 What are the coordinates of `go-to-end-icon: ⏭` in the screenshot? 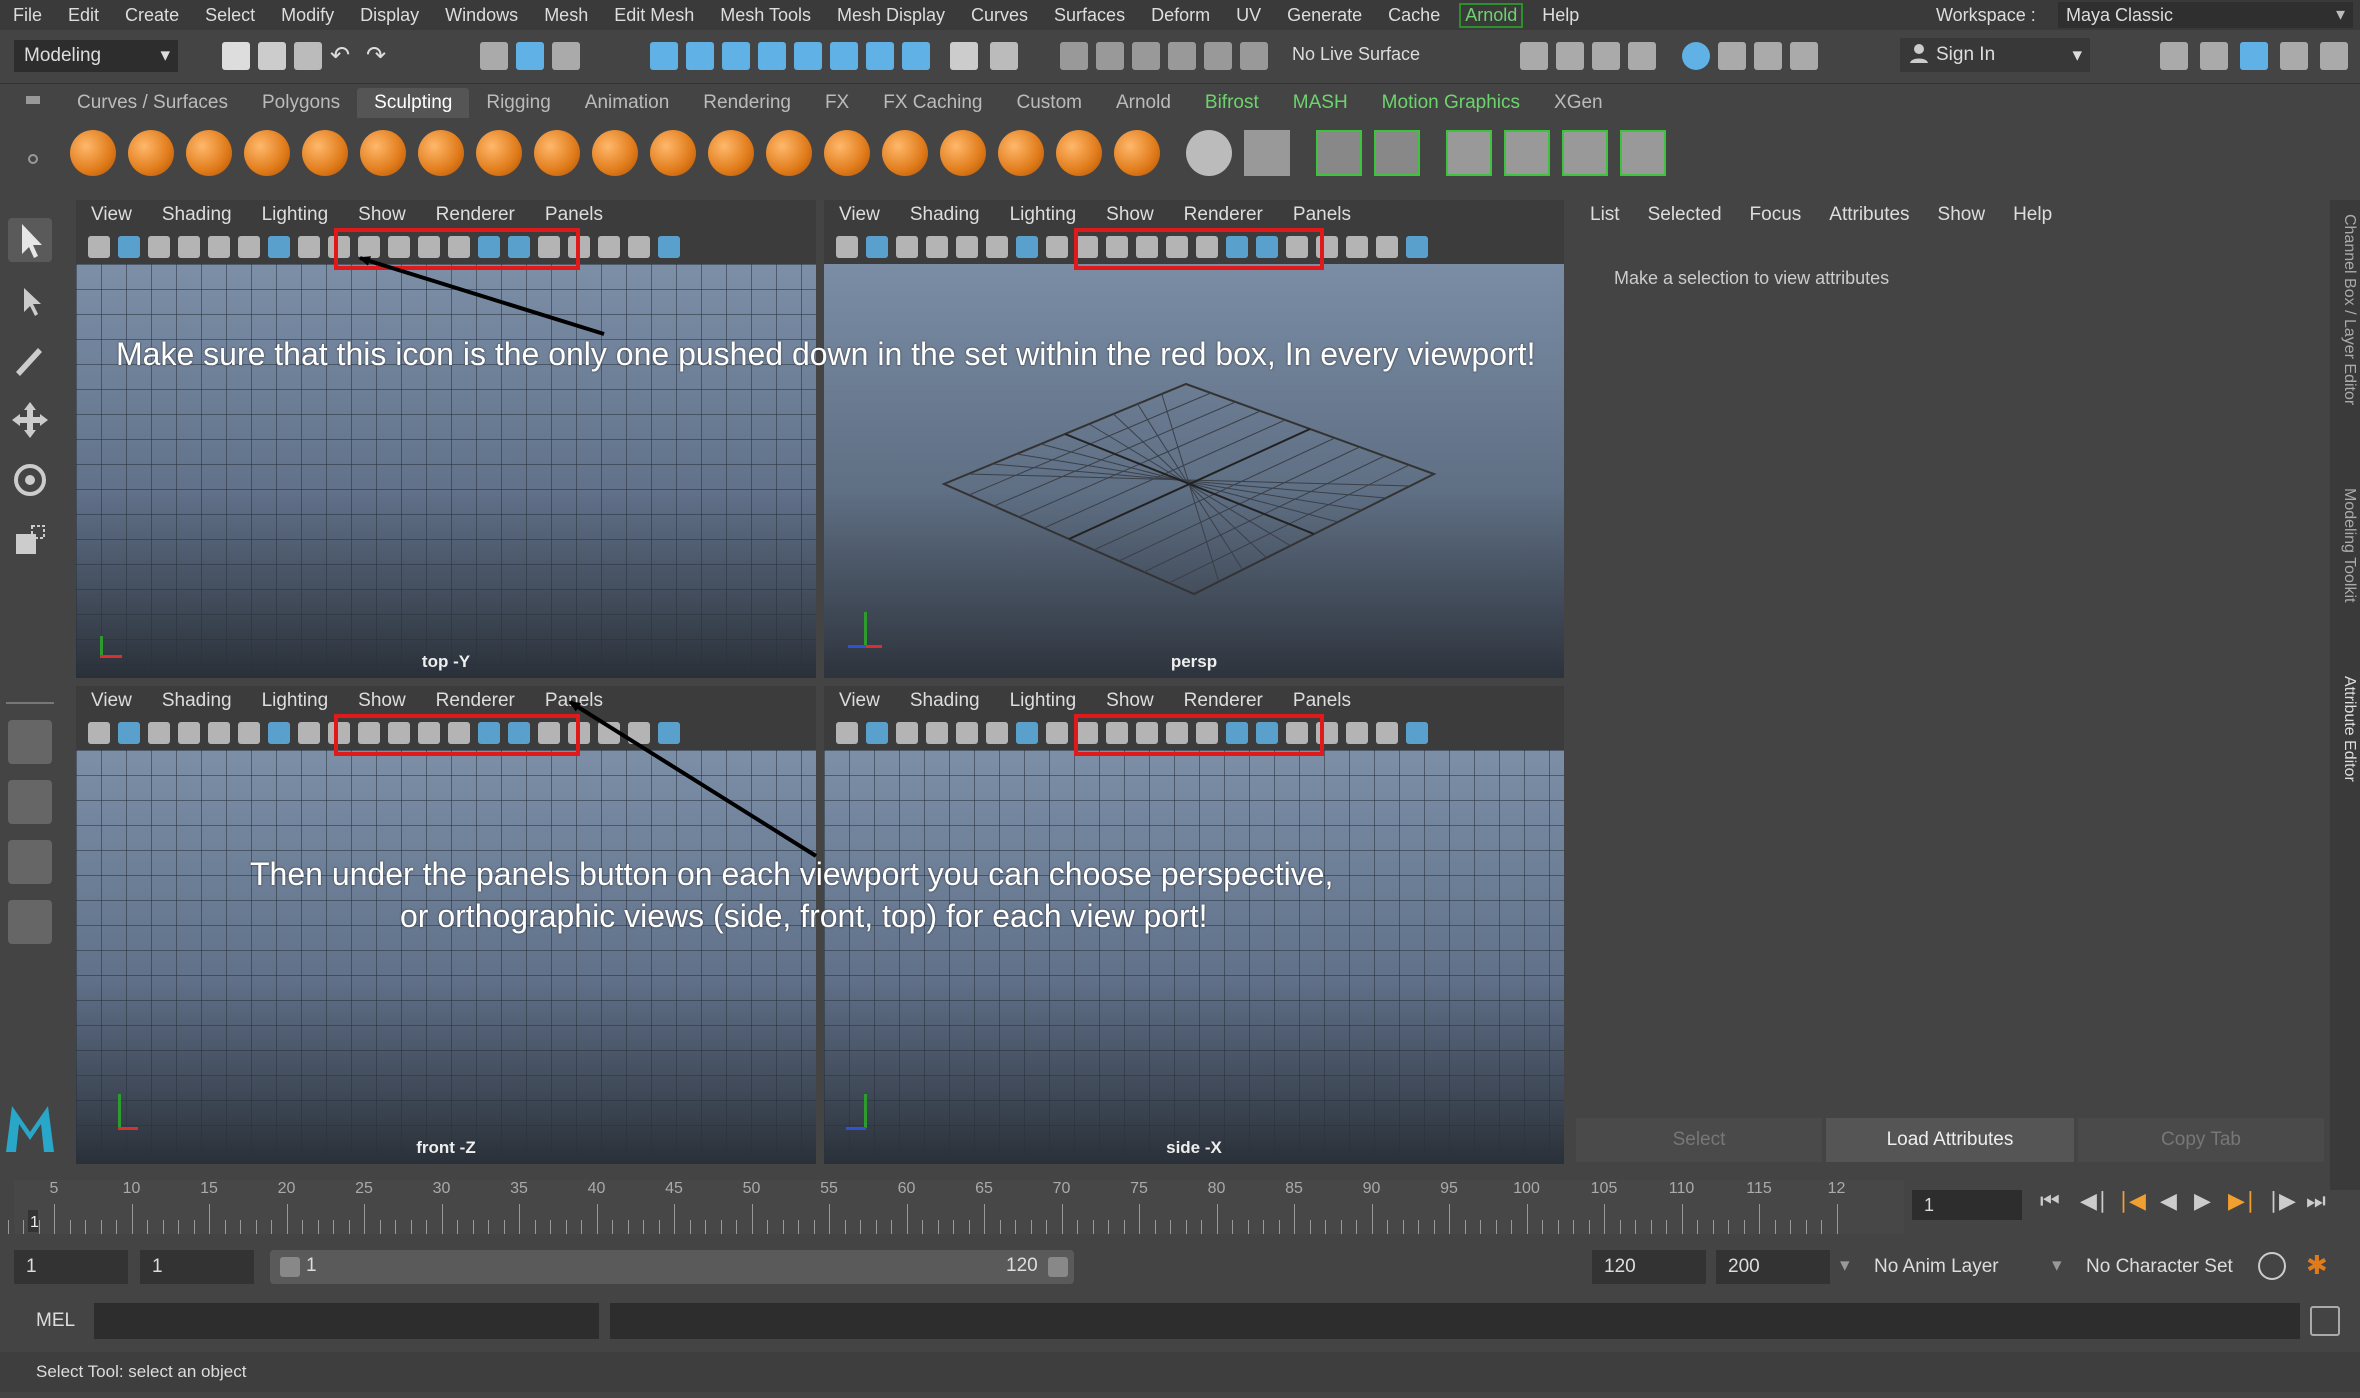 It's located at (2316, 1201).